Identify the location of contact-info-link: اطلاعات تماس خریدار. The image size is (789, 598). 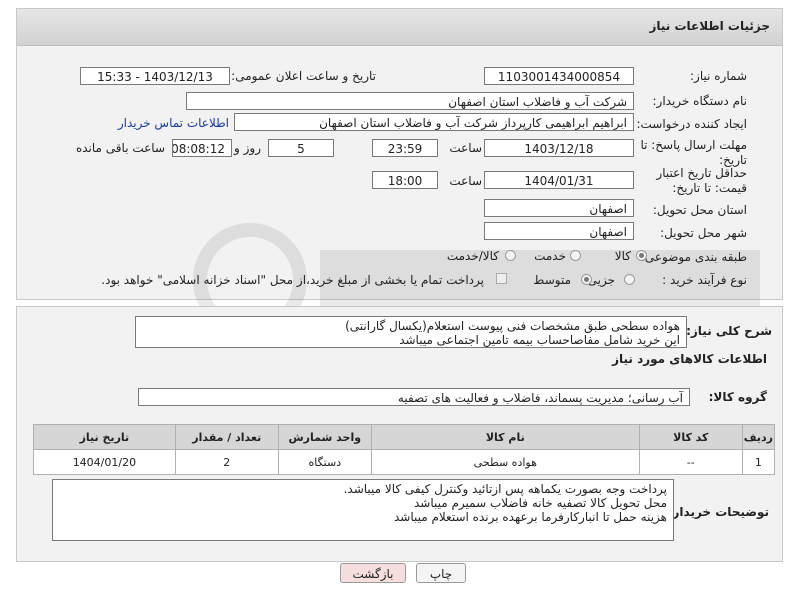
(173, 123).